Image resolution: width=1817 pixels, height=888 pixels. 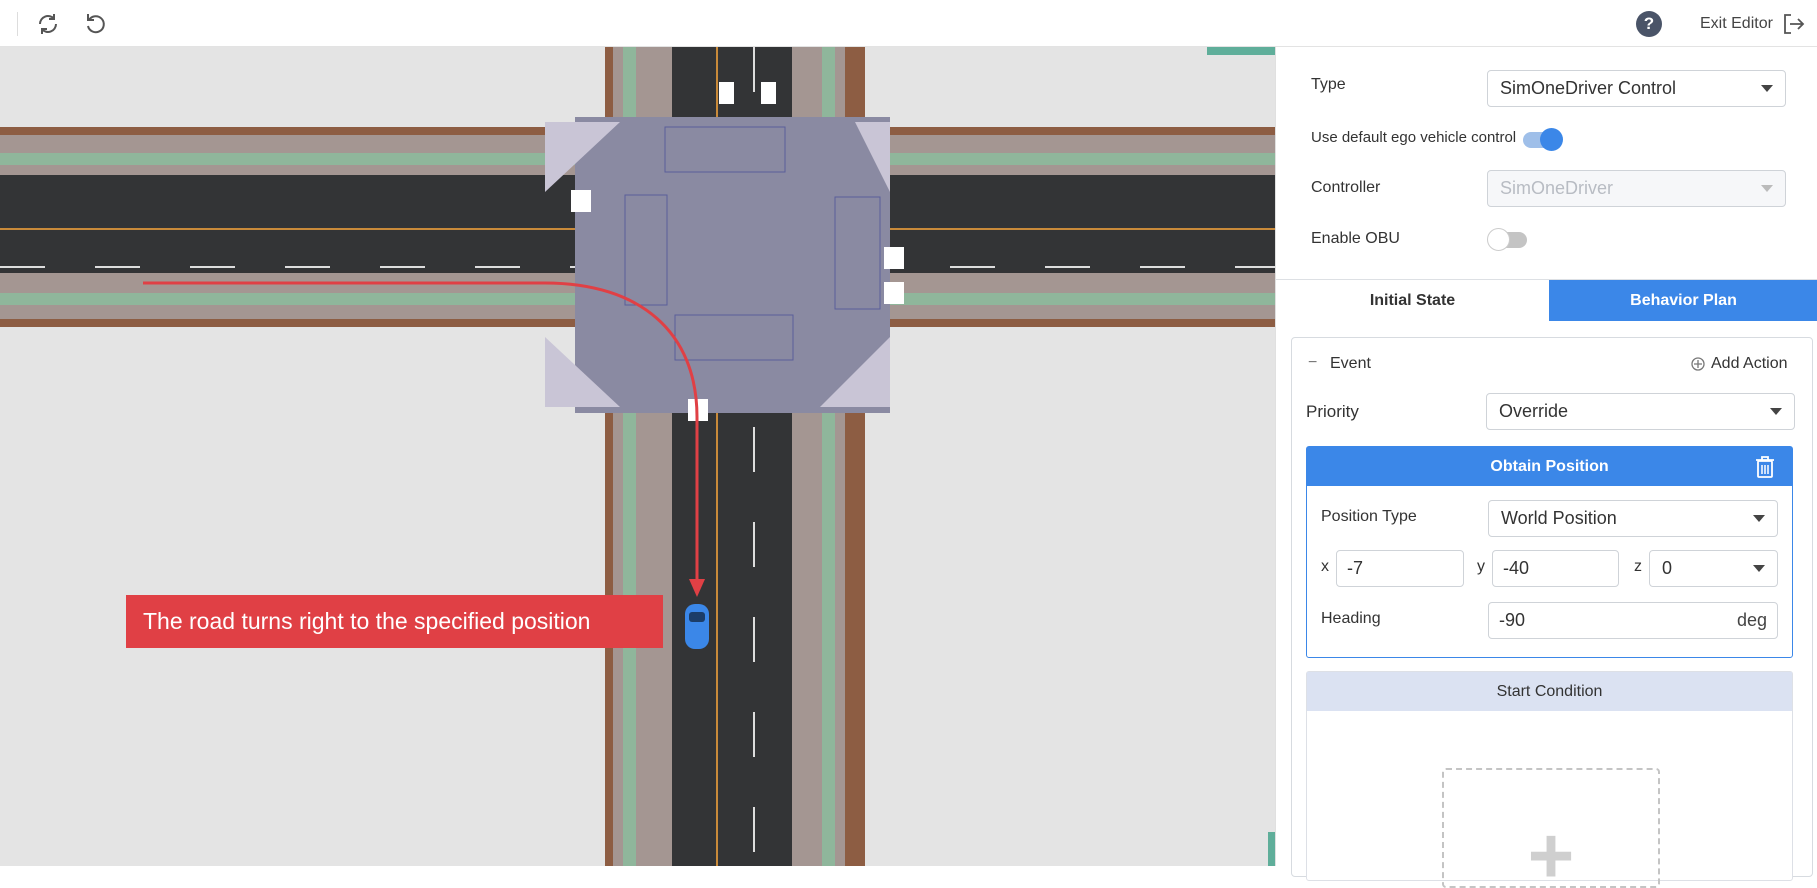 What do you see at coordinates (1325, 566) in the screenshot?
I see `x-label: x` at bounding box center [1325, 566].